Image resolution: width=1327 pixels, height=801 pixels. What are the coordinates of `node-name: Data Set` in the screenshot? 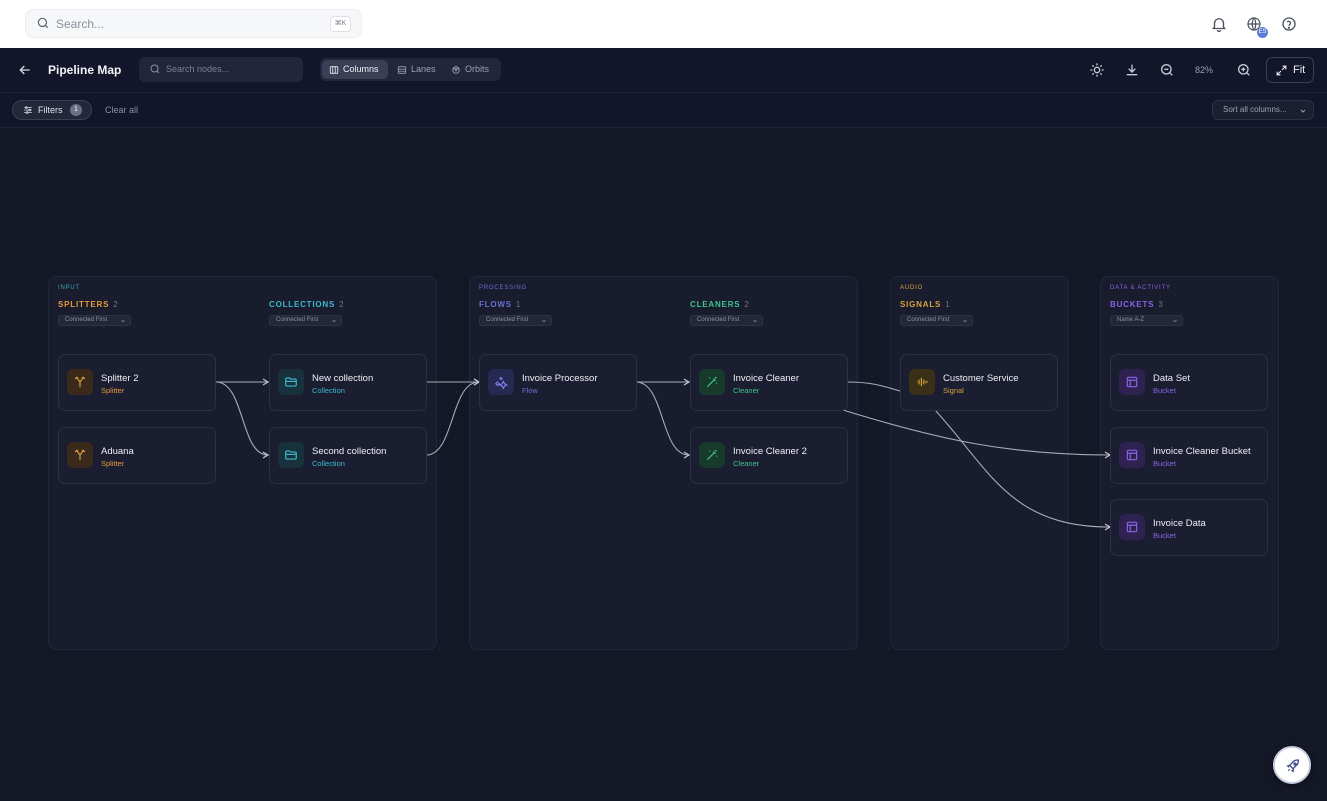 It's located at (1171, 378).